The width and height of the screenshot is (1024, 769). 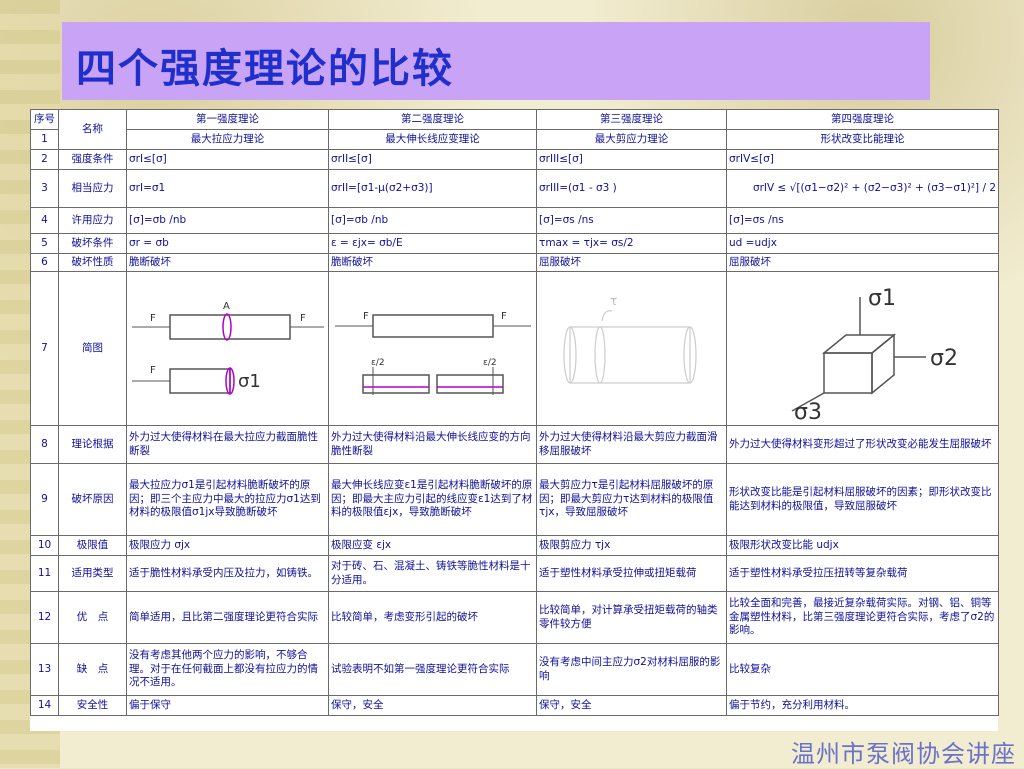 I want to click on table-cell: 最大伸长线应变理论, so click(x=432, y=139).